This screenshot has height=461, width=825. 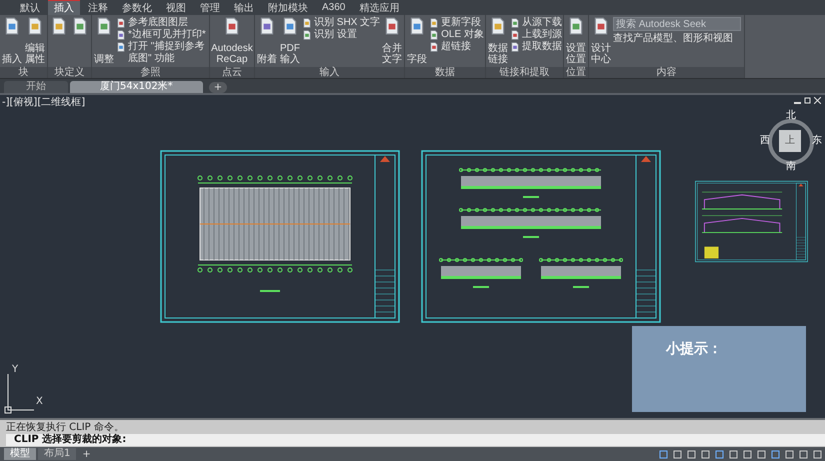 I want to click on restore-icon, so click(x=807, y=100).